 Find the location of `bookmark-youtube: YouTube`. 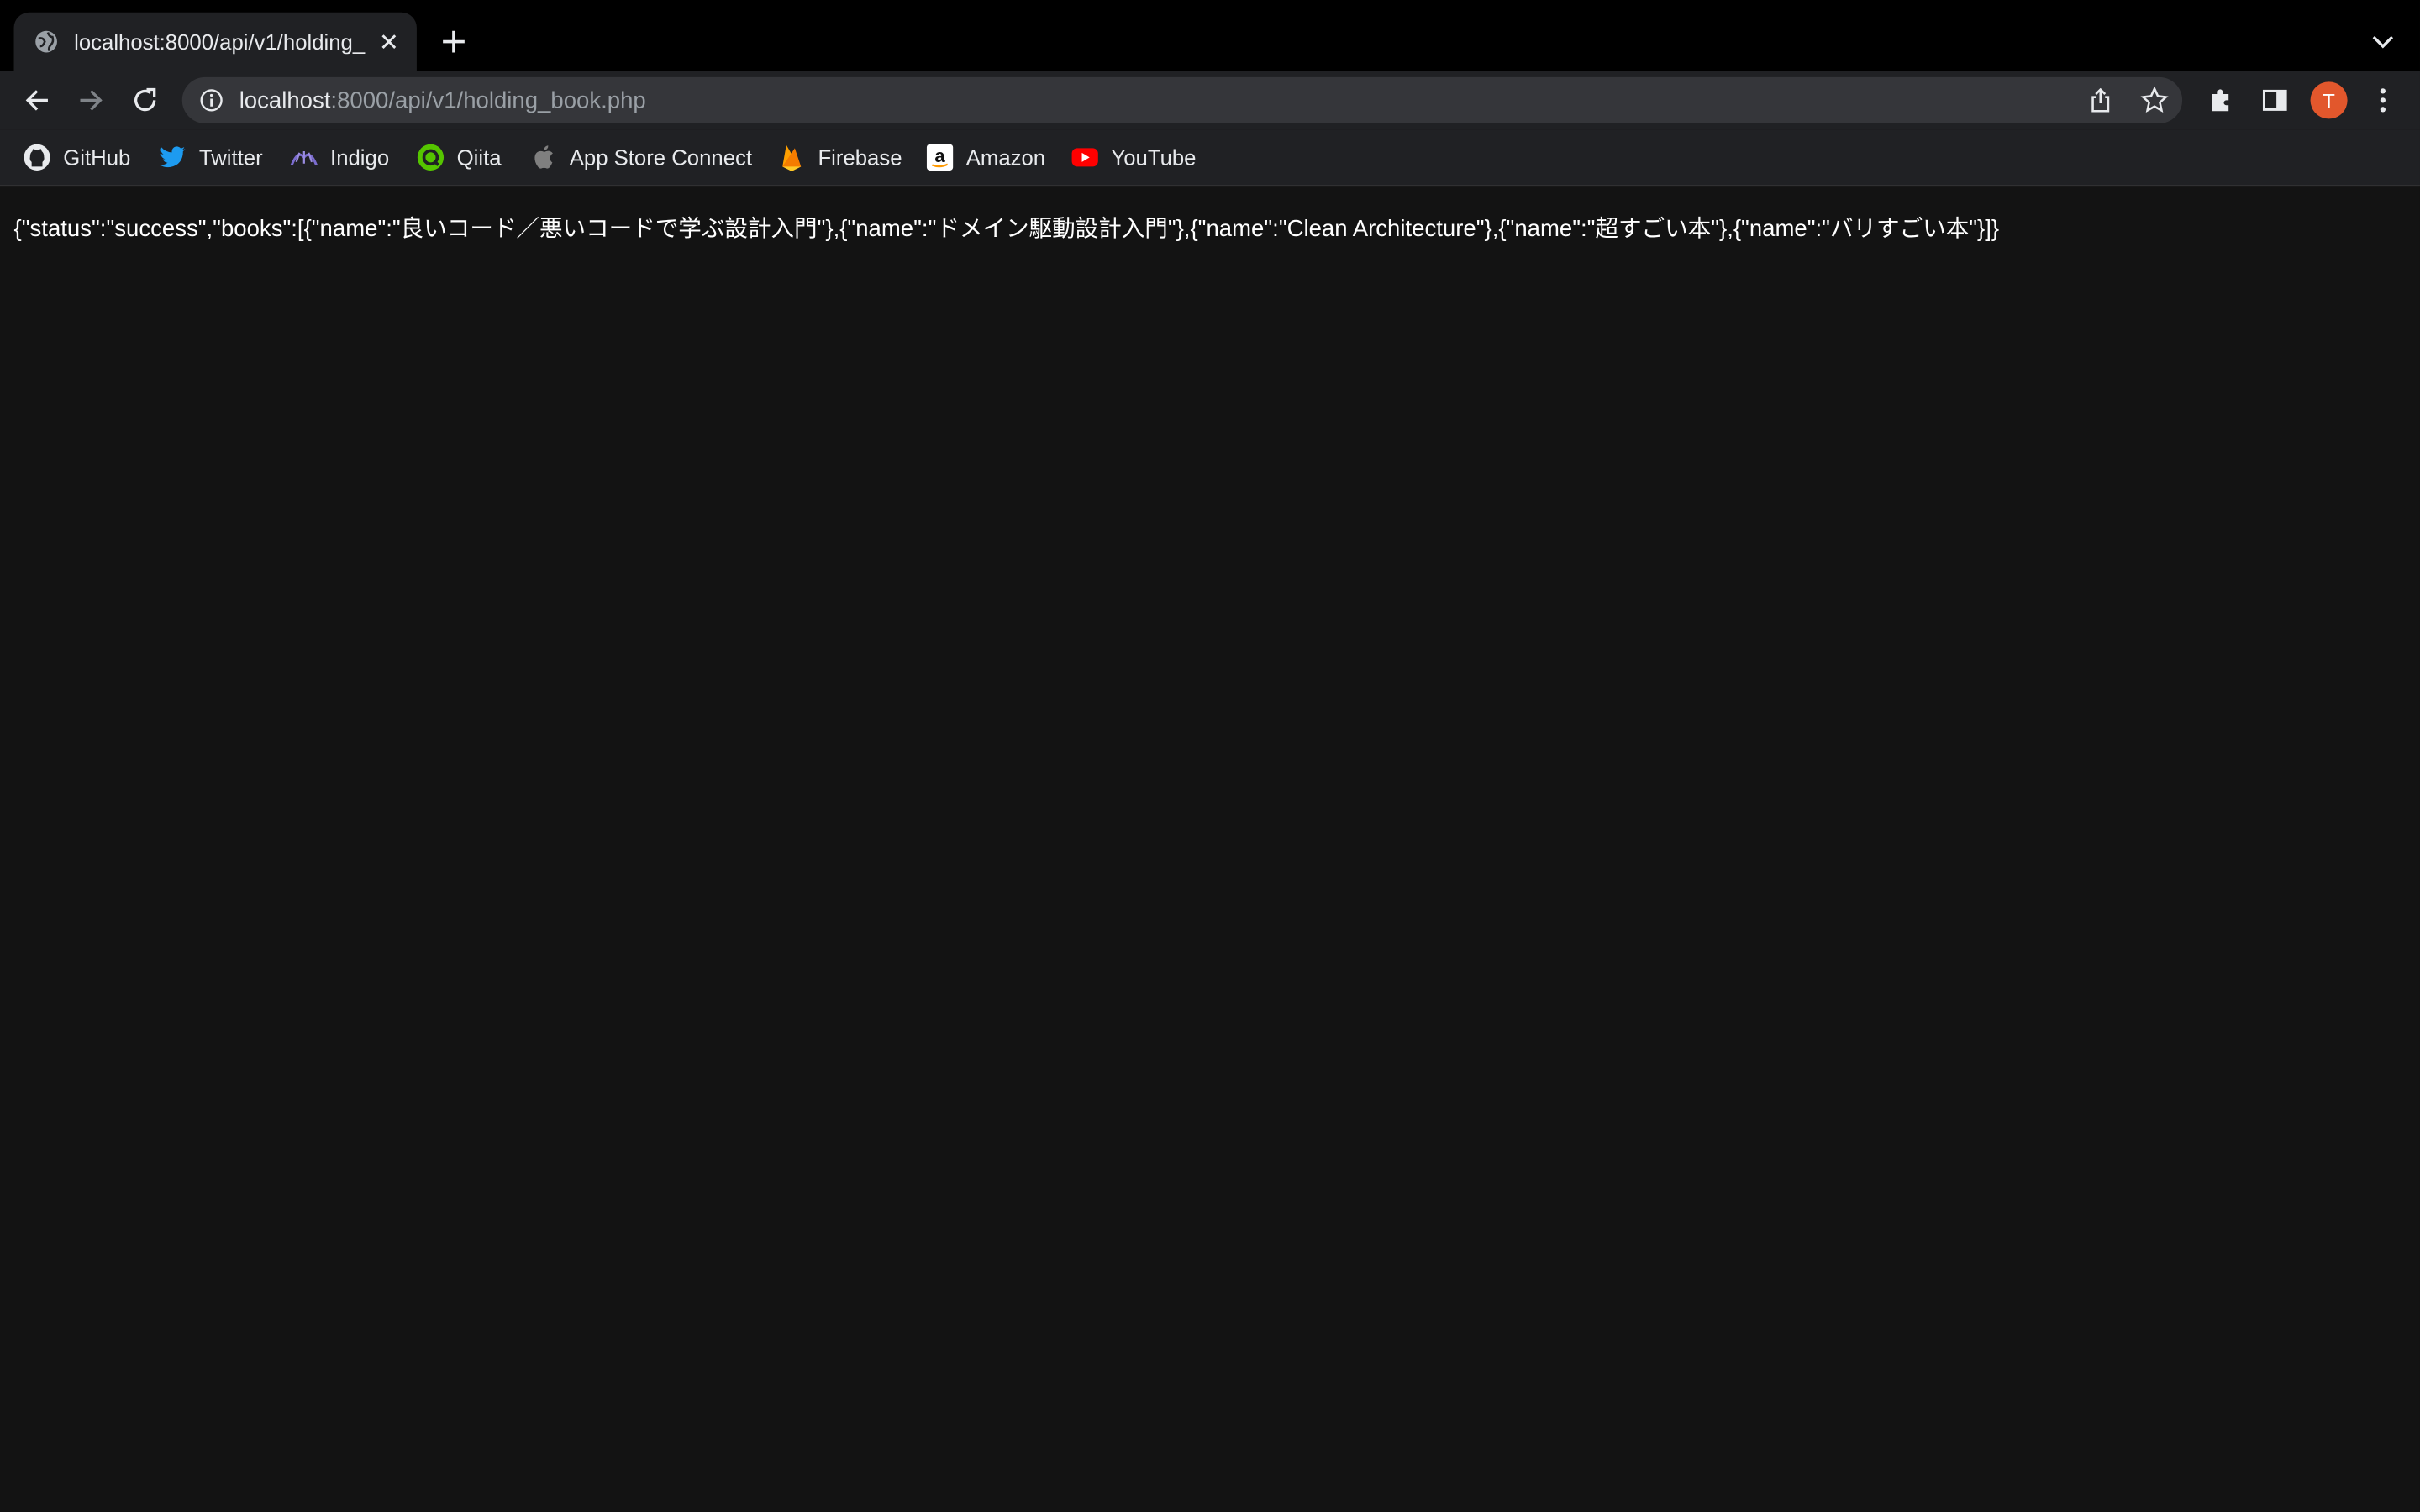

bookmark-youtube: YouTube is located at coordinates (1134, 157).